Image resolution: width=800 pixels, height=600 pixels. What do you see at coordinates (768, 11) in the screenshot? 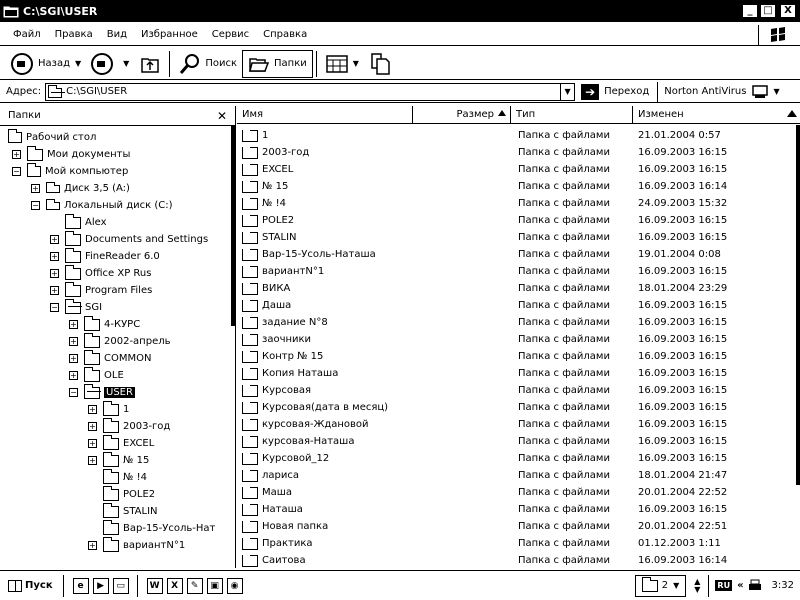
I see `maximize-button: □` at bounding box center [768, 11].